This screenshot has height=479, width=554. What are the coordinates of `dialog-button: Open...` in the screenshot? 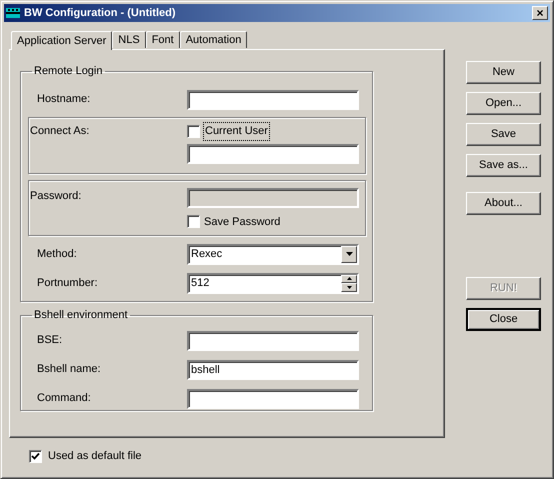 It's located at (503, 103).